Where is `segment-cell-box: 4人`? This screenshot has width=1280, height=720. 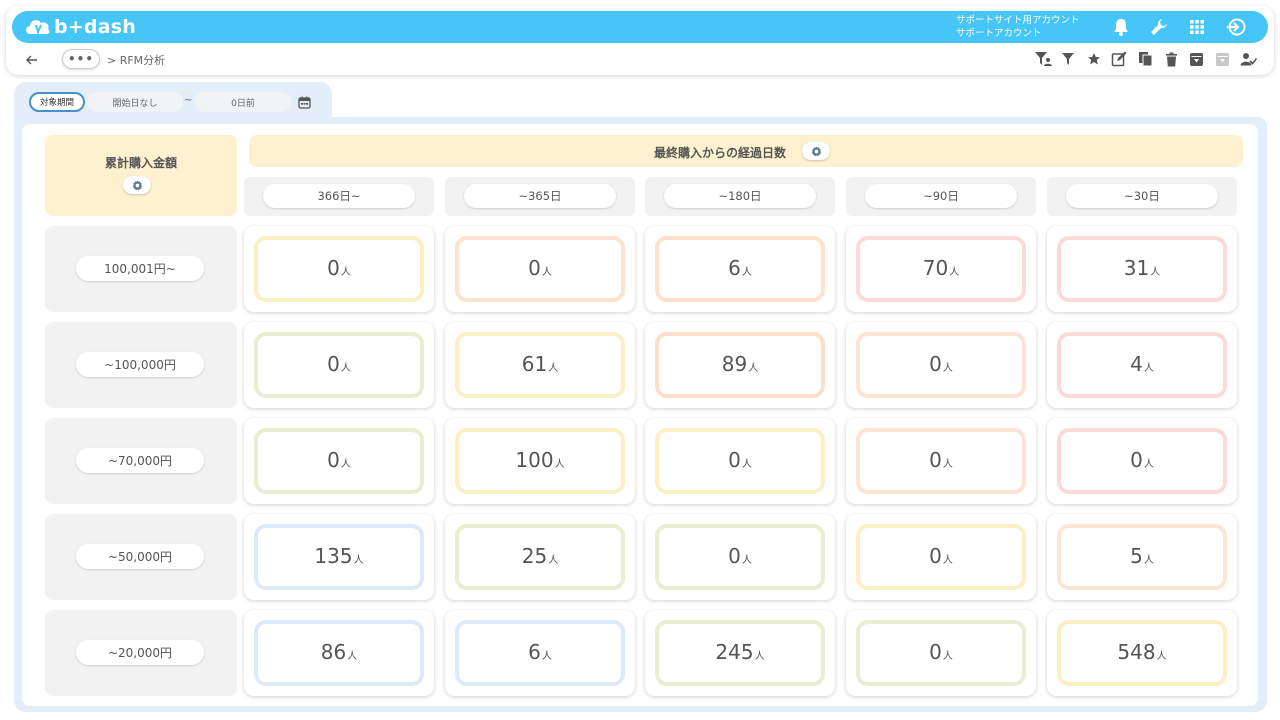 segment-cell-box: 4人 is located at coordinates (1142, 365).